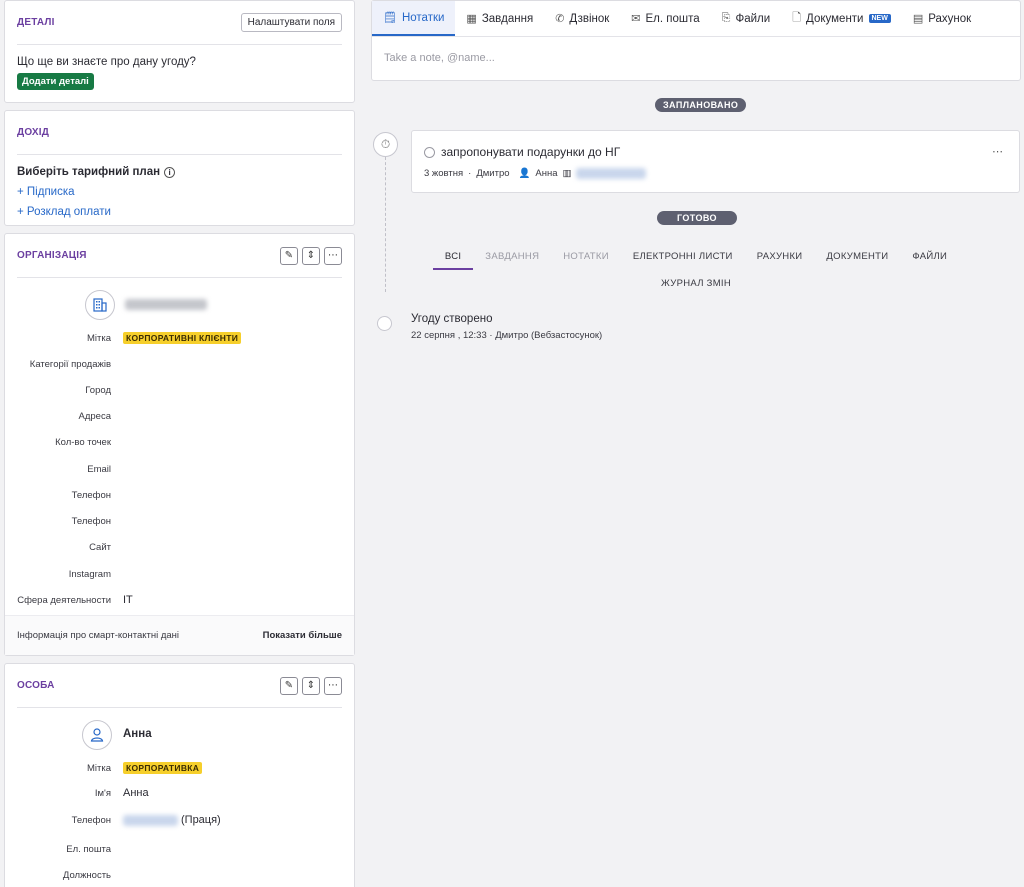 Image resolution: width=1024 pixels, height=887 pixels. What do you see at coordinates (636, 19) in the screenshot?
I see `mail-icon: ✉` at bounding box center [636, 19].